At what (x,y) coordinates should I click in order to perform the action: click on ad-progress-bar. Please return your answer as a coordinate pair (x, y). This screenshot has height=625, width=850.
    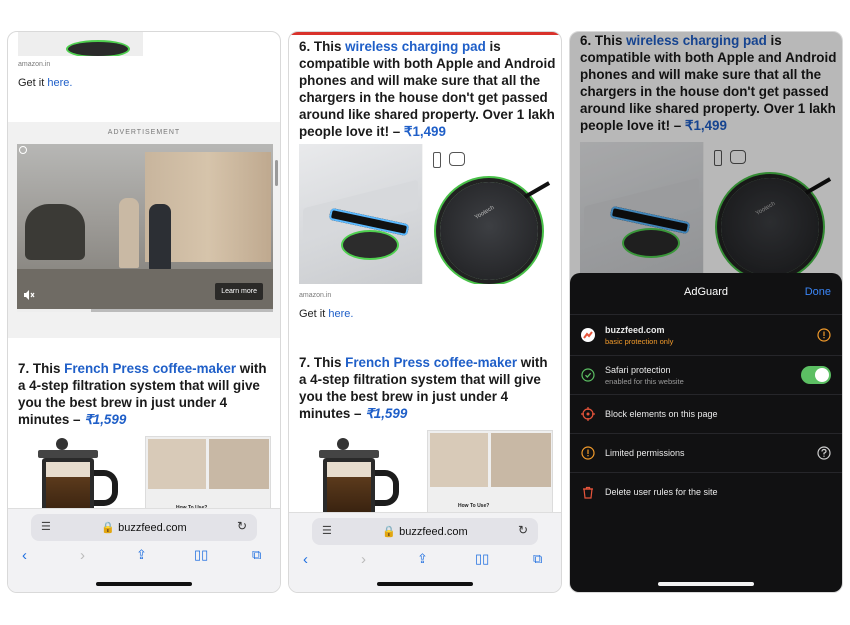
    Looking at the image, I should click on (145, 310).